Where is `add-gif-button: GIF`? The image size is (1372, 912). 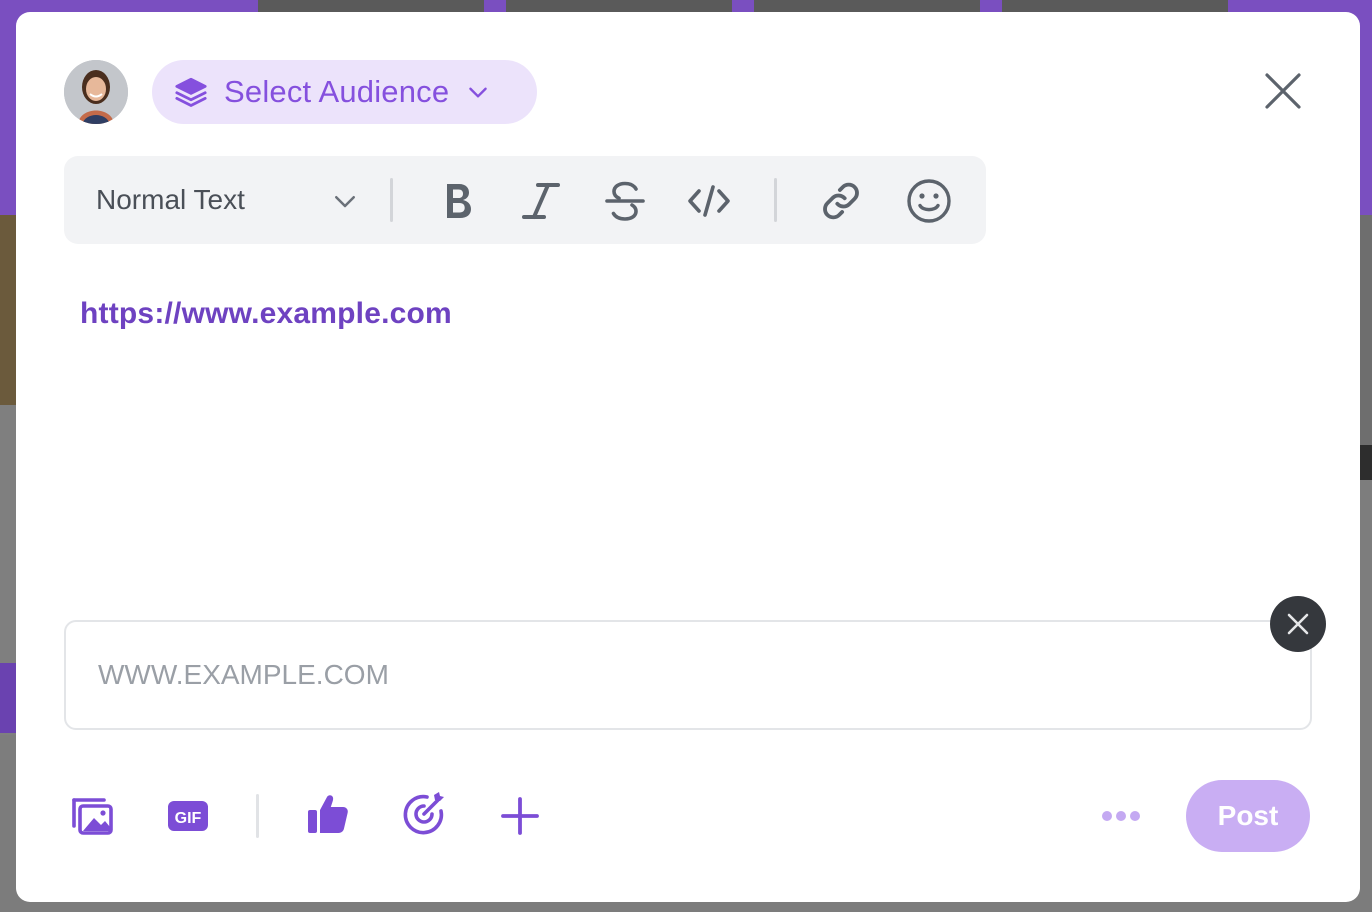
add-gif-button: GIF is located at coordinates (188, 816).